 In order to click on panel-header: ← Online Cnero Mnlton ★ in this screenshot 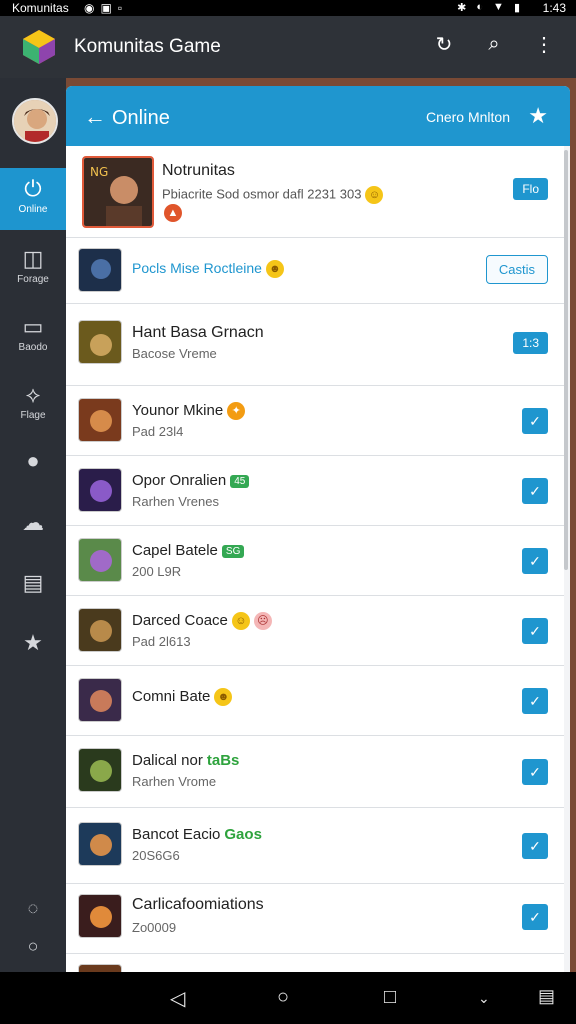, I will do `click(318, 116)`.